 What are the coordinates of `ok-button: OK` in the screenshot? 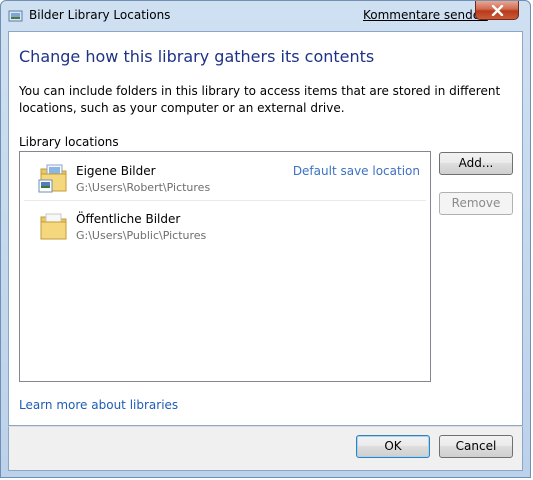 It's located at (393, 446).